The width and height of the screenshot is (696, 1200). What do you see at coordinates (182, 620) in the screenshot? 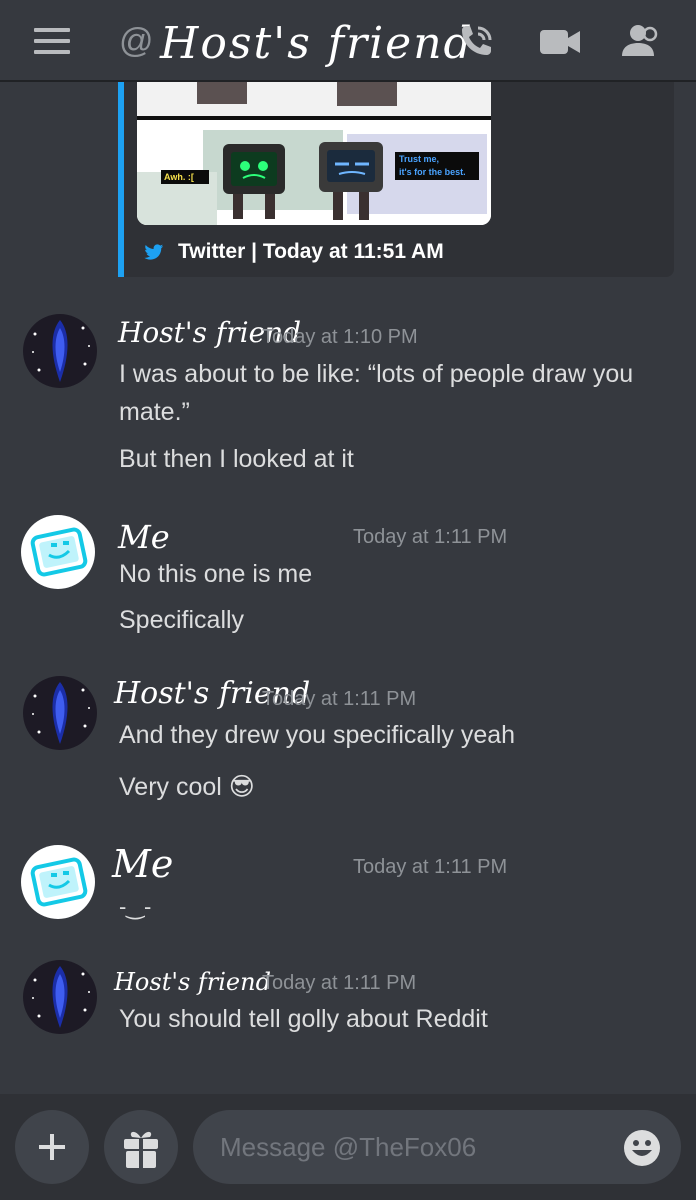
I see `message-text: Specifically` at bounding box center [182, 620].